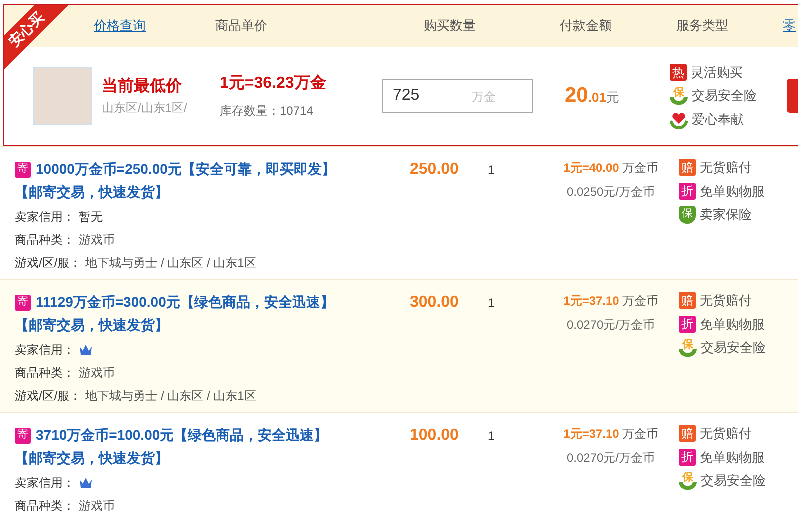 Image resolution: width=798 pixels, height=512 pixels. Describe the element at coordinates (26, 29) in the screenshot. I see `ribbon-label: 安心买` at that location.